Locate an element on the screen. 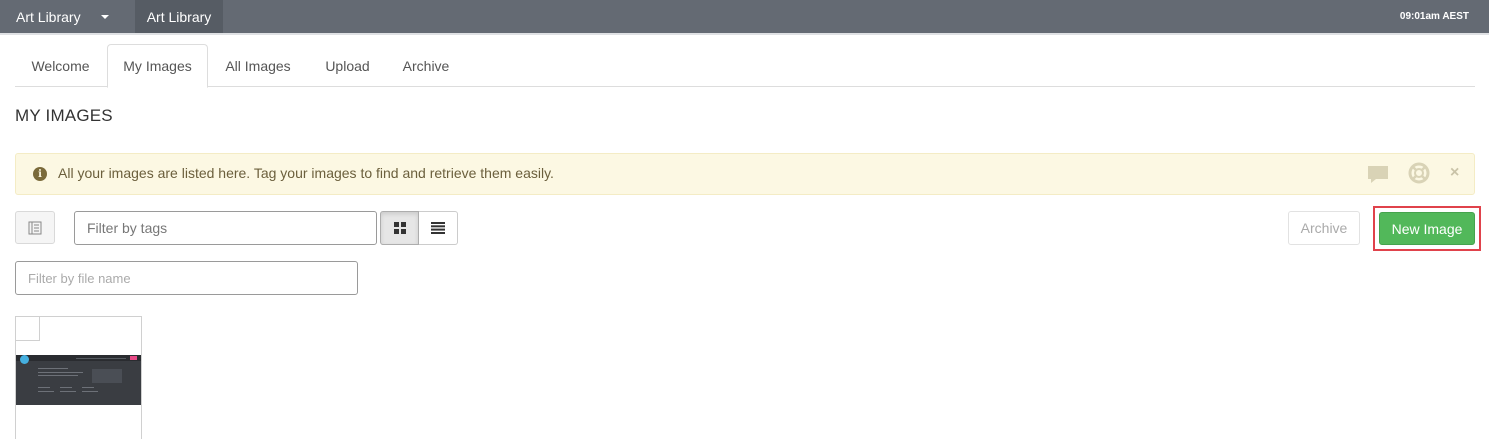  tab-archive: Archive is located at coordinates (426, 65).